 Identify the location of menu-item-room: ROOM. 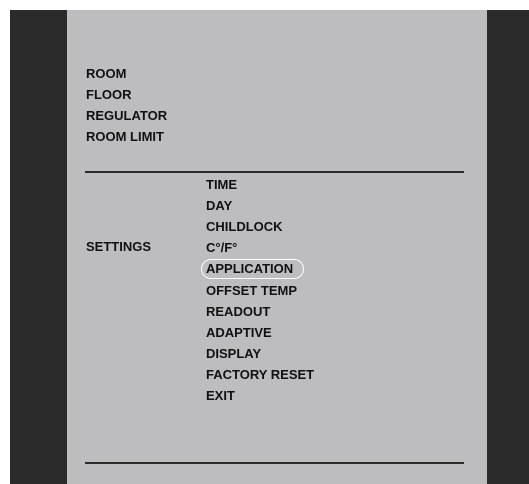
(126, 73).